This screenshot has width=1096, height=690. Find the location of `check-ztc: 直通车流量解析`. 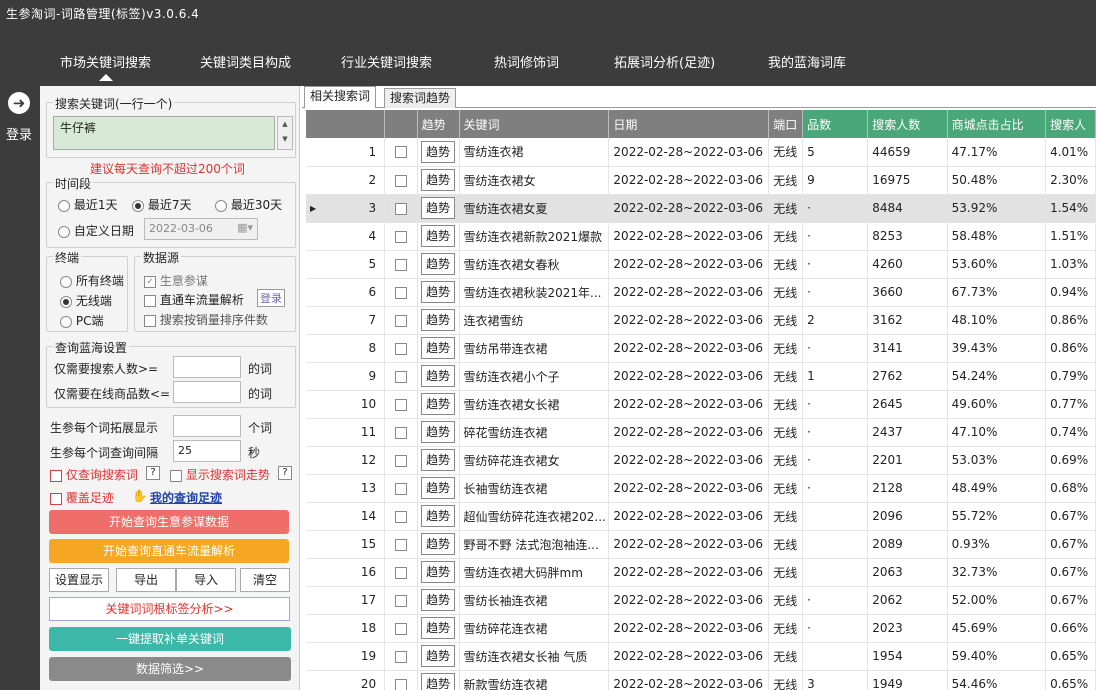

check-ztc: 直通车流量解析 is located at coordinates (194, 299).